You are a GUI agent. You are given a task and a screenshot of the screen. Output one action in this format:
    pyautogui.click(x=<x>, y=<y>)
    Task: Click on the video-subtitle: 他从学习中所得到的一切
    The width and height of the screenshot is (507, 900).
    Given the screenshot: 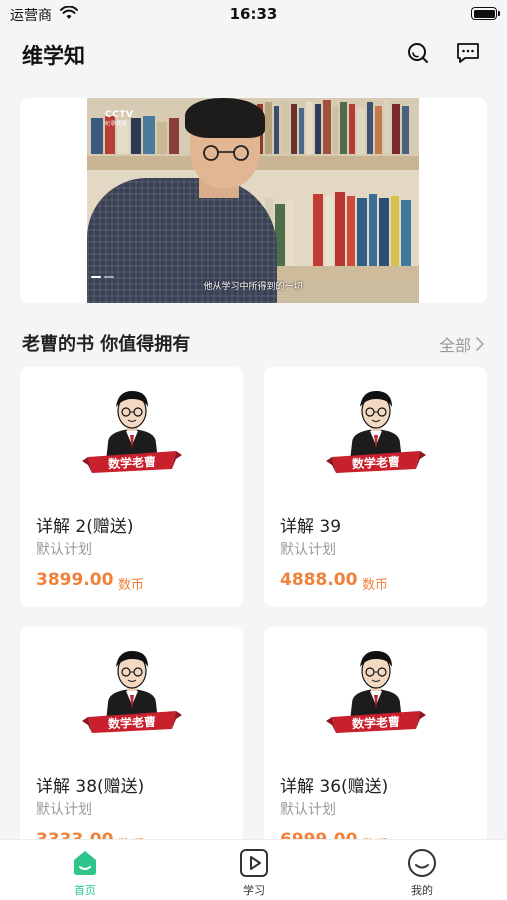 What is the action you would take?
    pyautogui.click(x=253, y=287)
    